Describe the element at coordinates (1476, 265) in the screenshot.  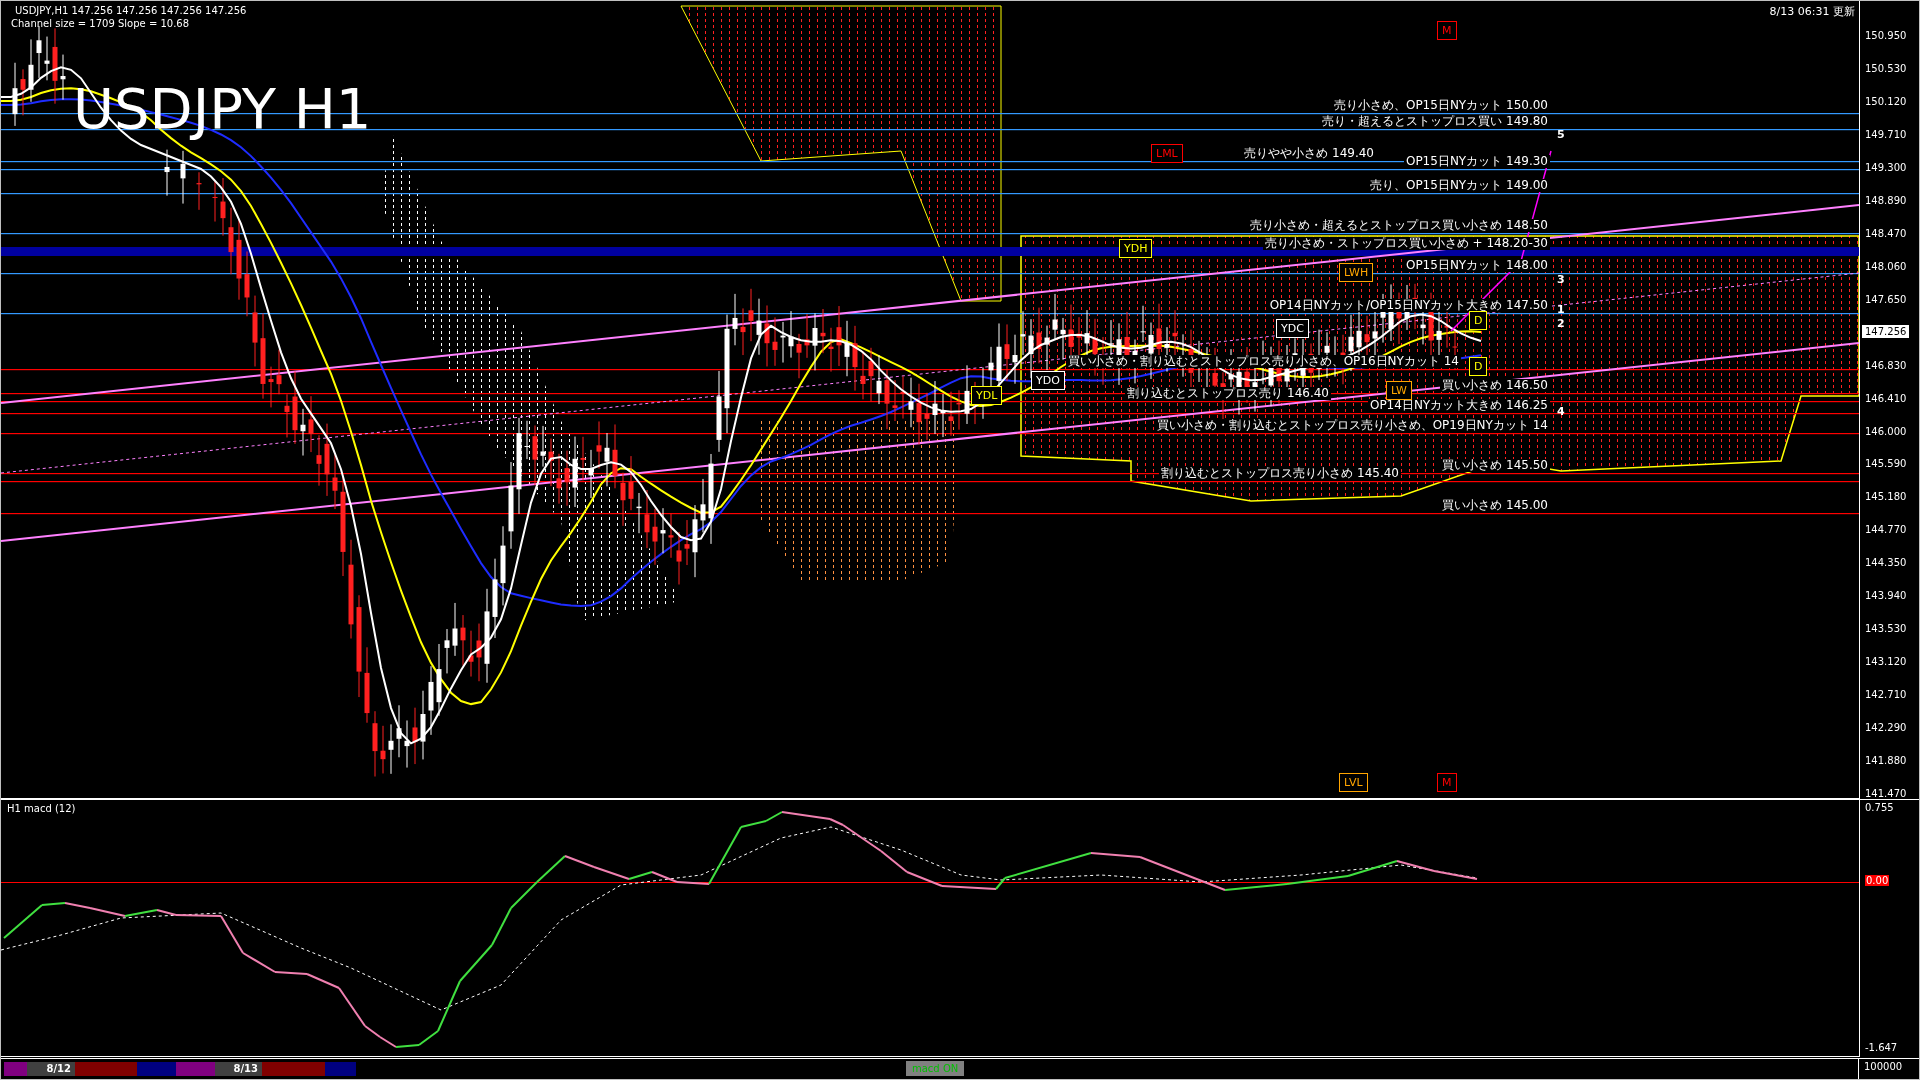
I see `level-label: OP15日NYカット 148.00` at that location.